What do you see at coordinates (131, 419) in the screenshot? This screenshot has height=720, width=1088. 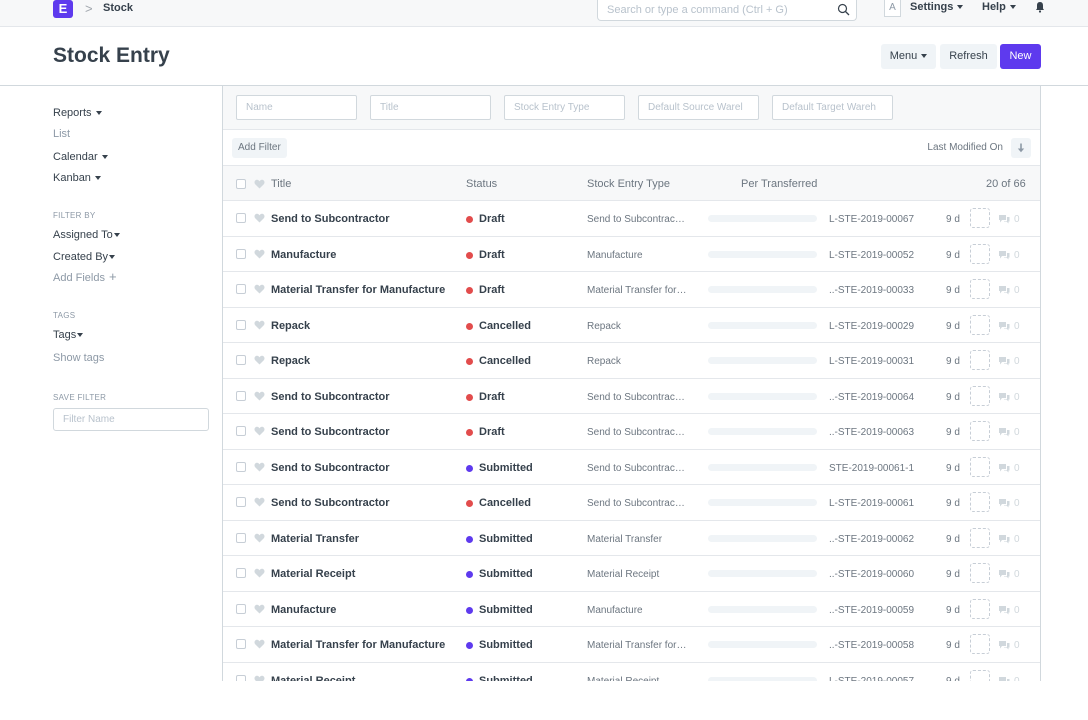 I see `filter-name-input` at bounding box center [131, 419].